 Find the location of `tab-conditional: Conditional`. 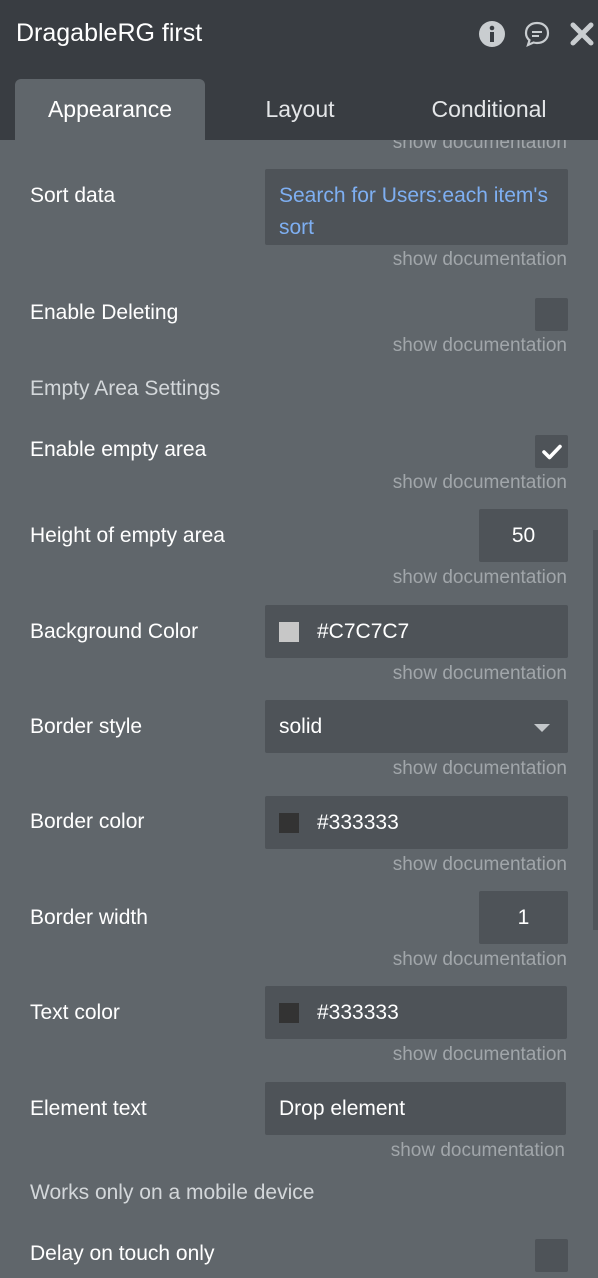

tab-conditional: Conditional is located at coordinates (489, 109).